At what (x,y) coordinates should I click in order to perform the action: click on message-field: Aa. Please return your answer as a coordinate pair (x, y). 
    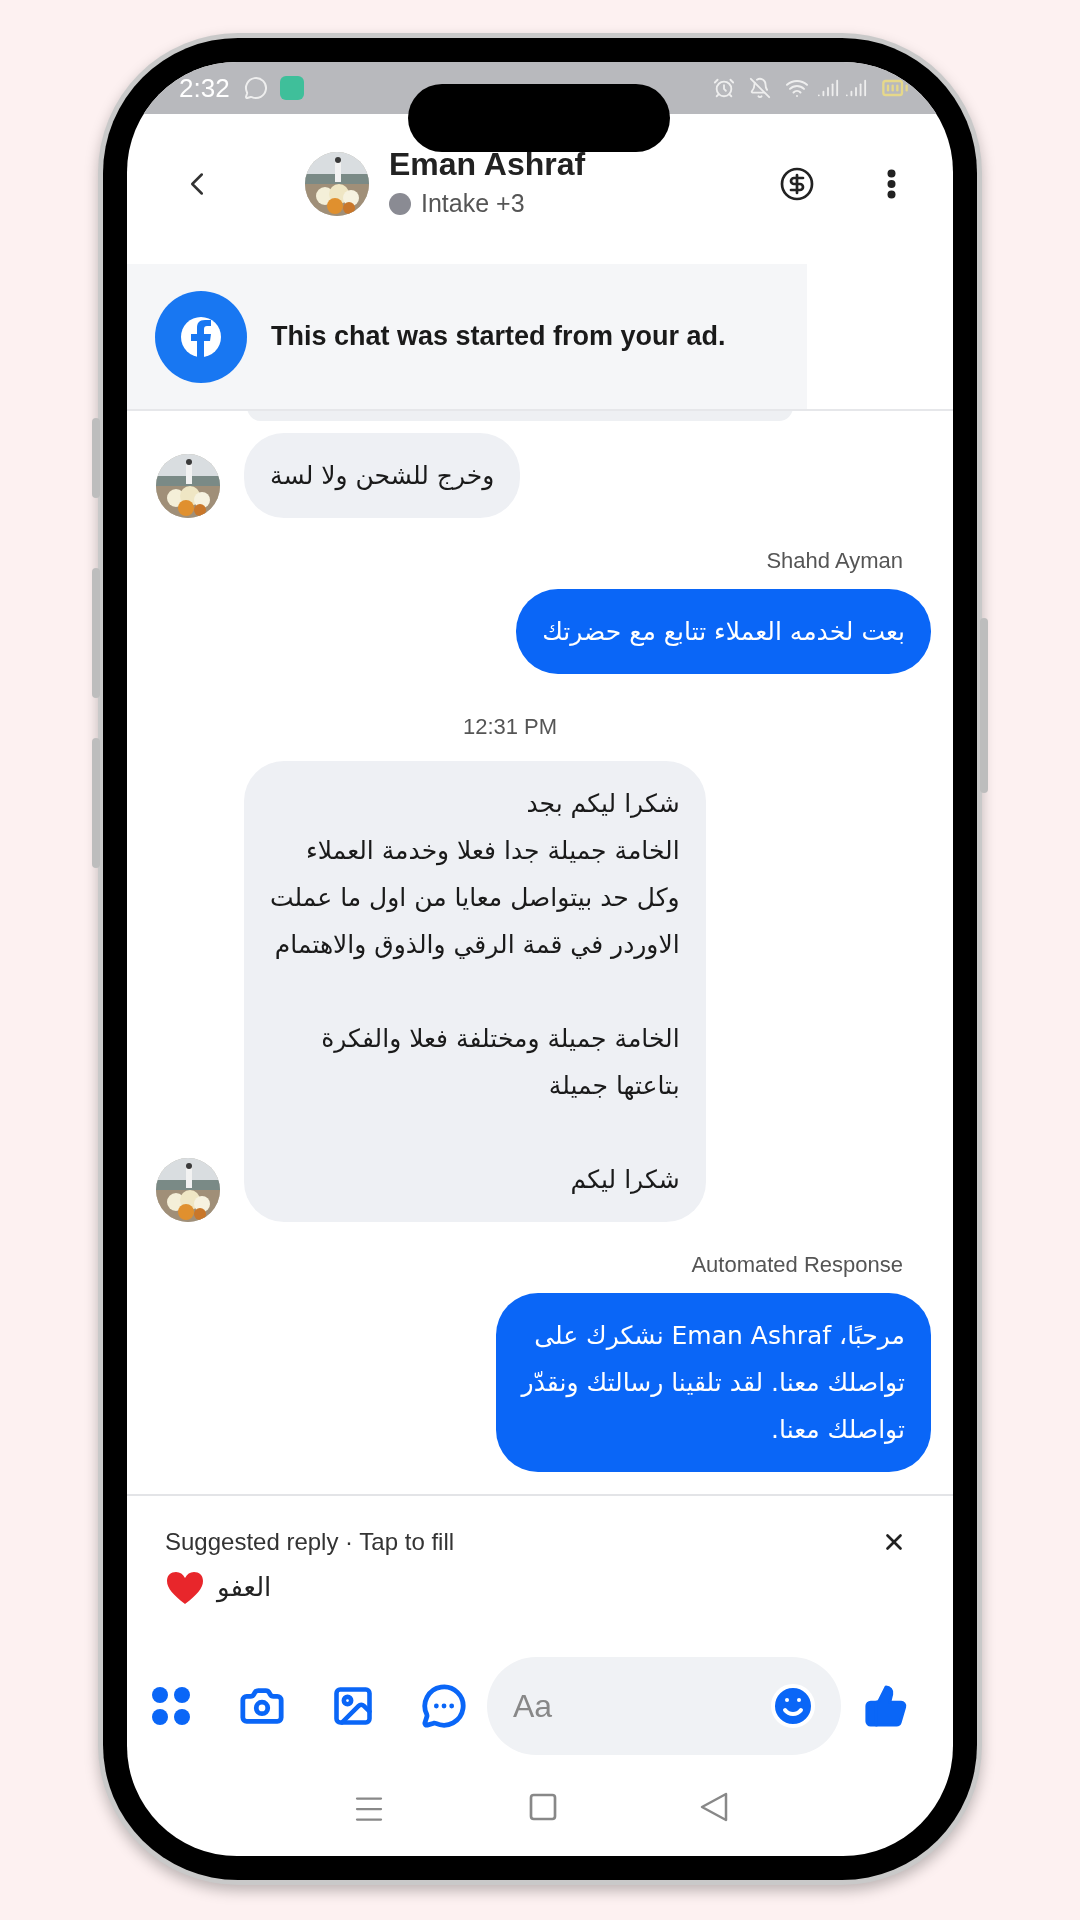
    Looking at the image, I should click on (664, 1706).